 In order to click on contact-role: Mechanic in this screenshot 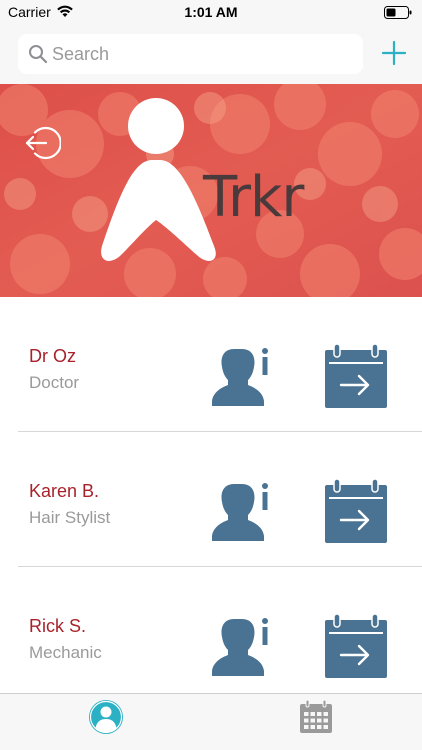, I will do `click(65, 652)`.